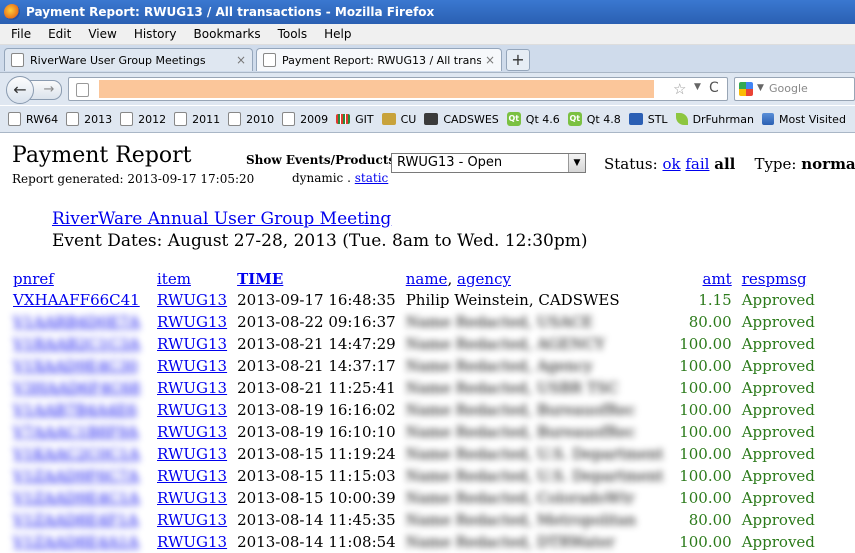 The image size is (855, 553). I want to click on bookmark-2013: 2013, so click(89, 119).